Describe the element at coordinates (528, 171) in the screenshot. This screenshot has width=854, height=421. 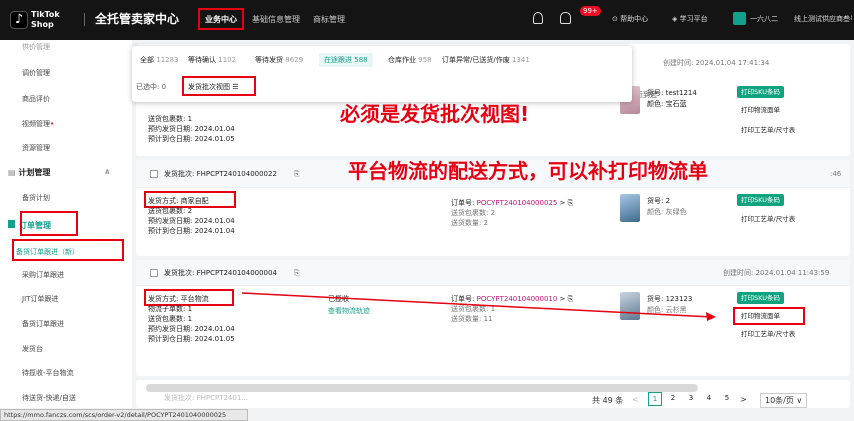
I see `annotation-platform-logistics: 平台物流的配送方式，可以补打印物流单` at that location.